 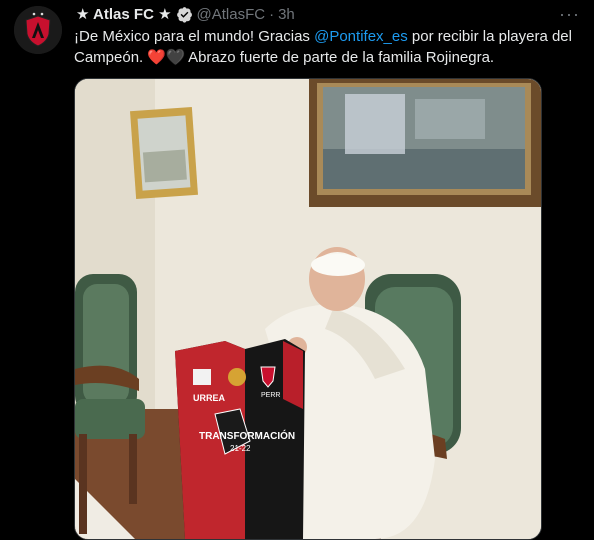 I want to click on atlas-logo-icon, so click(x=38, y=30).